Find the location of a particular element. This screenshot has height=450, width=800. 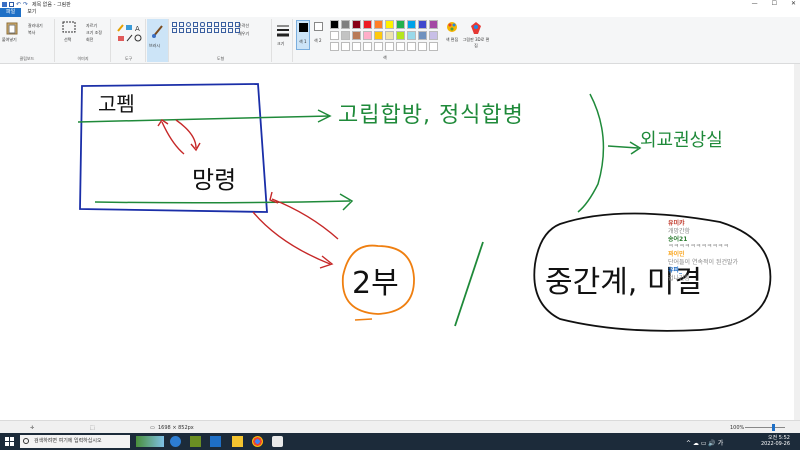

shape-rounded-rect is located at coordinates (202, 24).